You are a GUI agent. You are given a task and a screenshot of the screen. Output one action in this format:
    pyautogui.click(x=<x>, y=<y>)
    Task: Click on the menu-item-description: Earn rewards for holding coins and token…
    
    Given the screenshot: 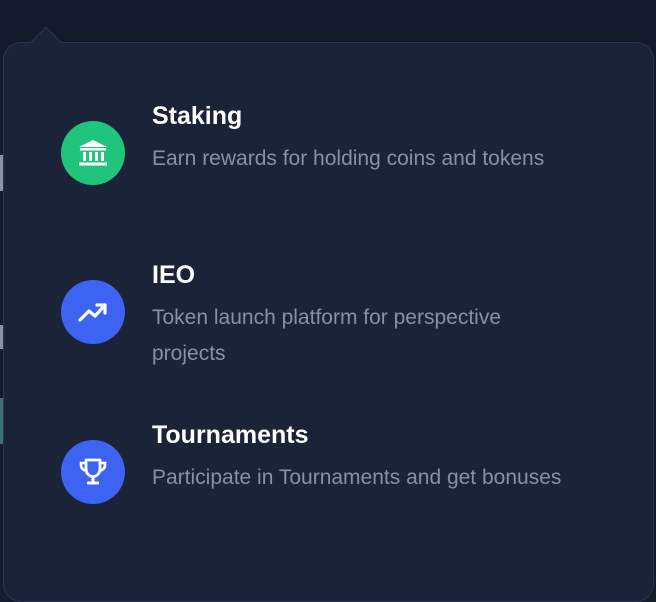 What is the action you would take?
    pyautogui.click(x=348, y=158)
    